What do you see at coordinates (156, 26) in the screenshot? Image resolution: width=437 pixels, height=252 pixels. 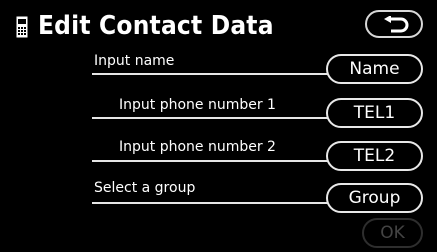 I see `page-title: Edit Contact Data` at bounding box center [156, 26].